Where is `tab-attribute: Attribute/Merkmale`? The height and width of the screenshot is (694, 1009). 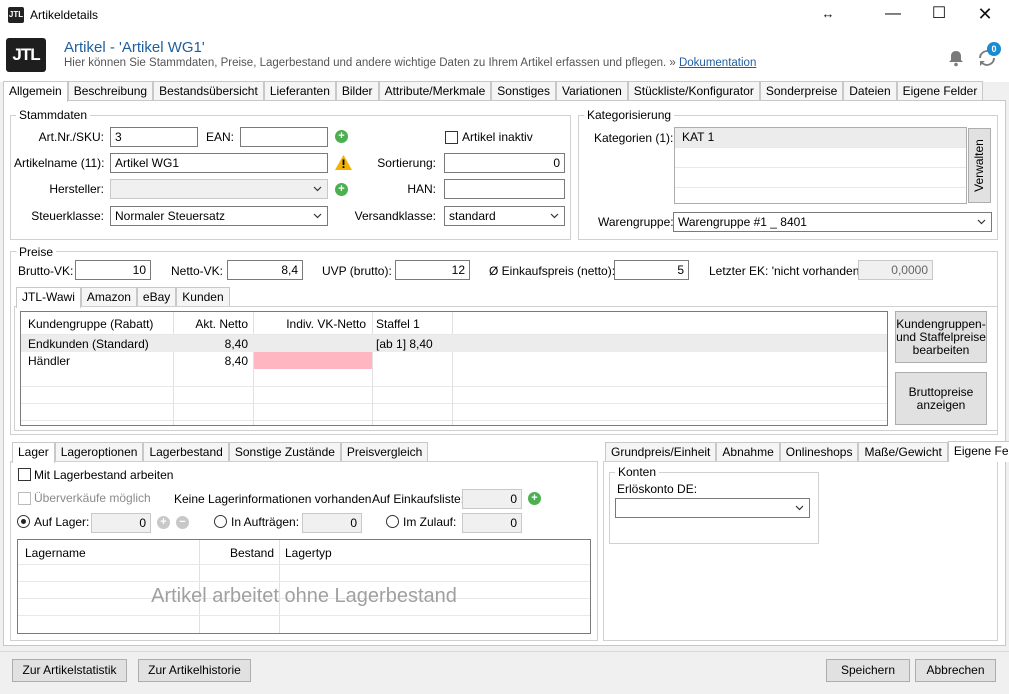 tab-attribute: Attribute/Merkmale is located at coordinates (435, 91).